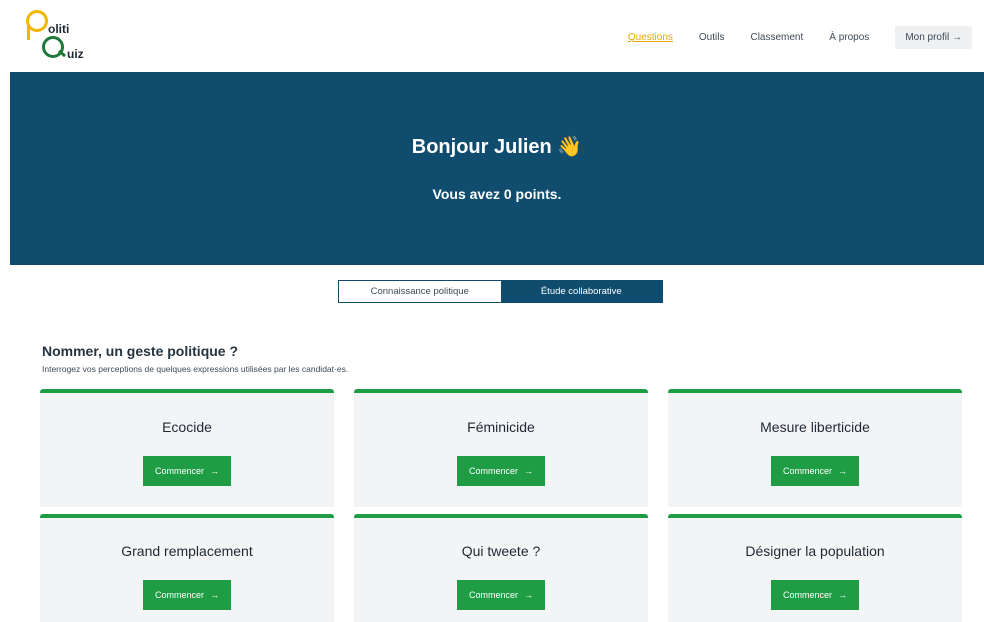 The height and width of the screenshot is (622, 984). Describe the element at coordinates (650, 37) in the screenshot. I see `nav-link-questions: Questions` at that location.